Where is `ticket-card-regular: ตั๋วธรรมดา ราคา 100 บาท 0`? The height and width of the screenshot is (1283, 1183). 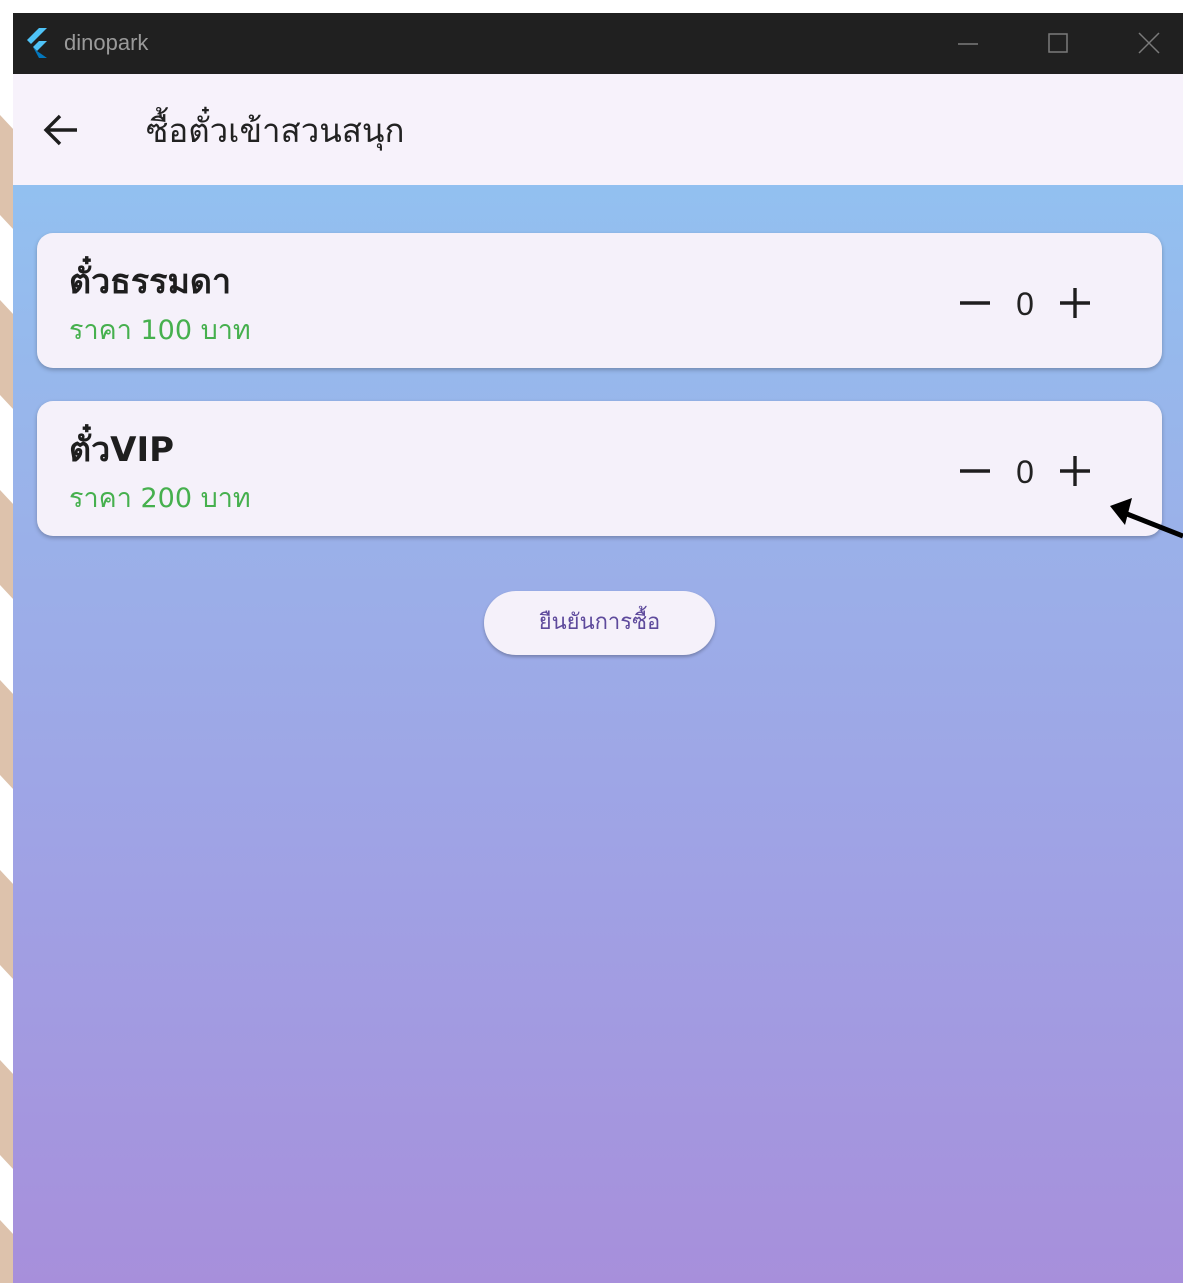 ticket-card-regular: ตั๋วธรรมดา ราคา 100 บาท 0 is located at coordinates (599, 300).